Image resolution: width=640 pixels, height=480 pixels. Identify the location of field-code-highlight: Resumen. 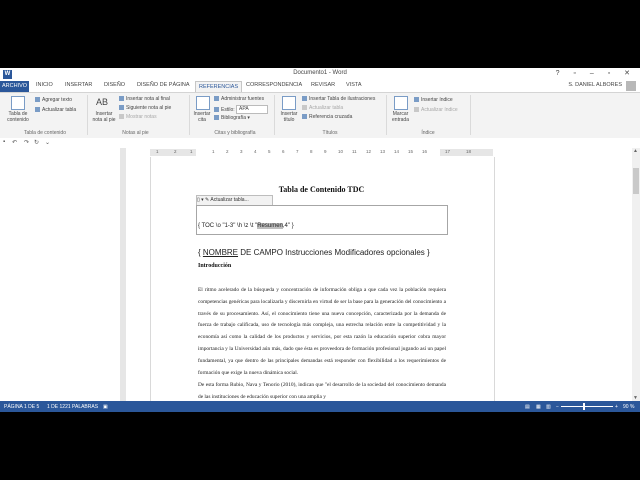
(270, 226).